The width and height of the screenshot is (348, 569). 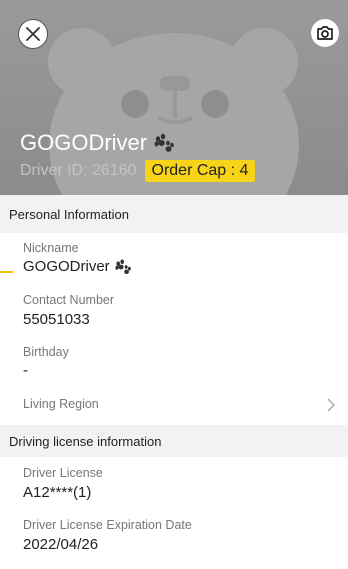 What do you see at coordinates (107, 525) in the screenshot?
I see `license-expiry-label: Driver License Expiration Date` at bounding box center [107, 525].